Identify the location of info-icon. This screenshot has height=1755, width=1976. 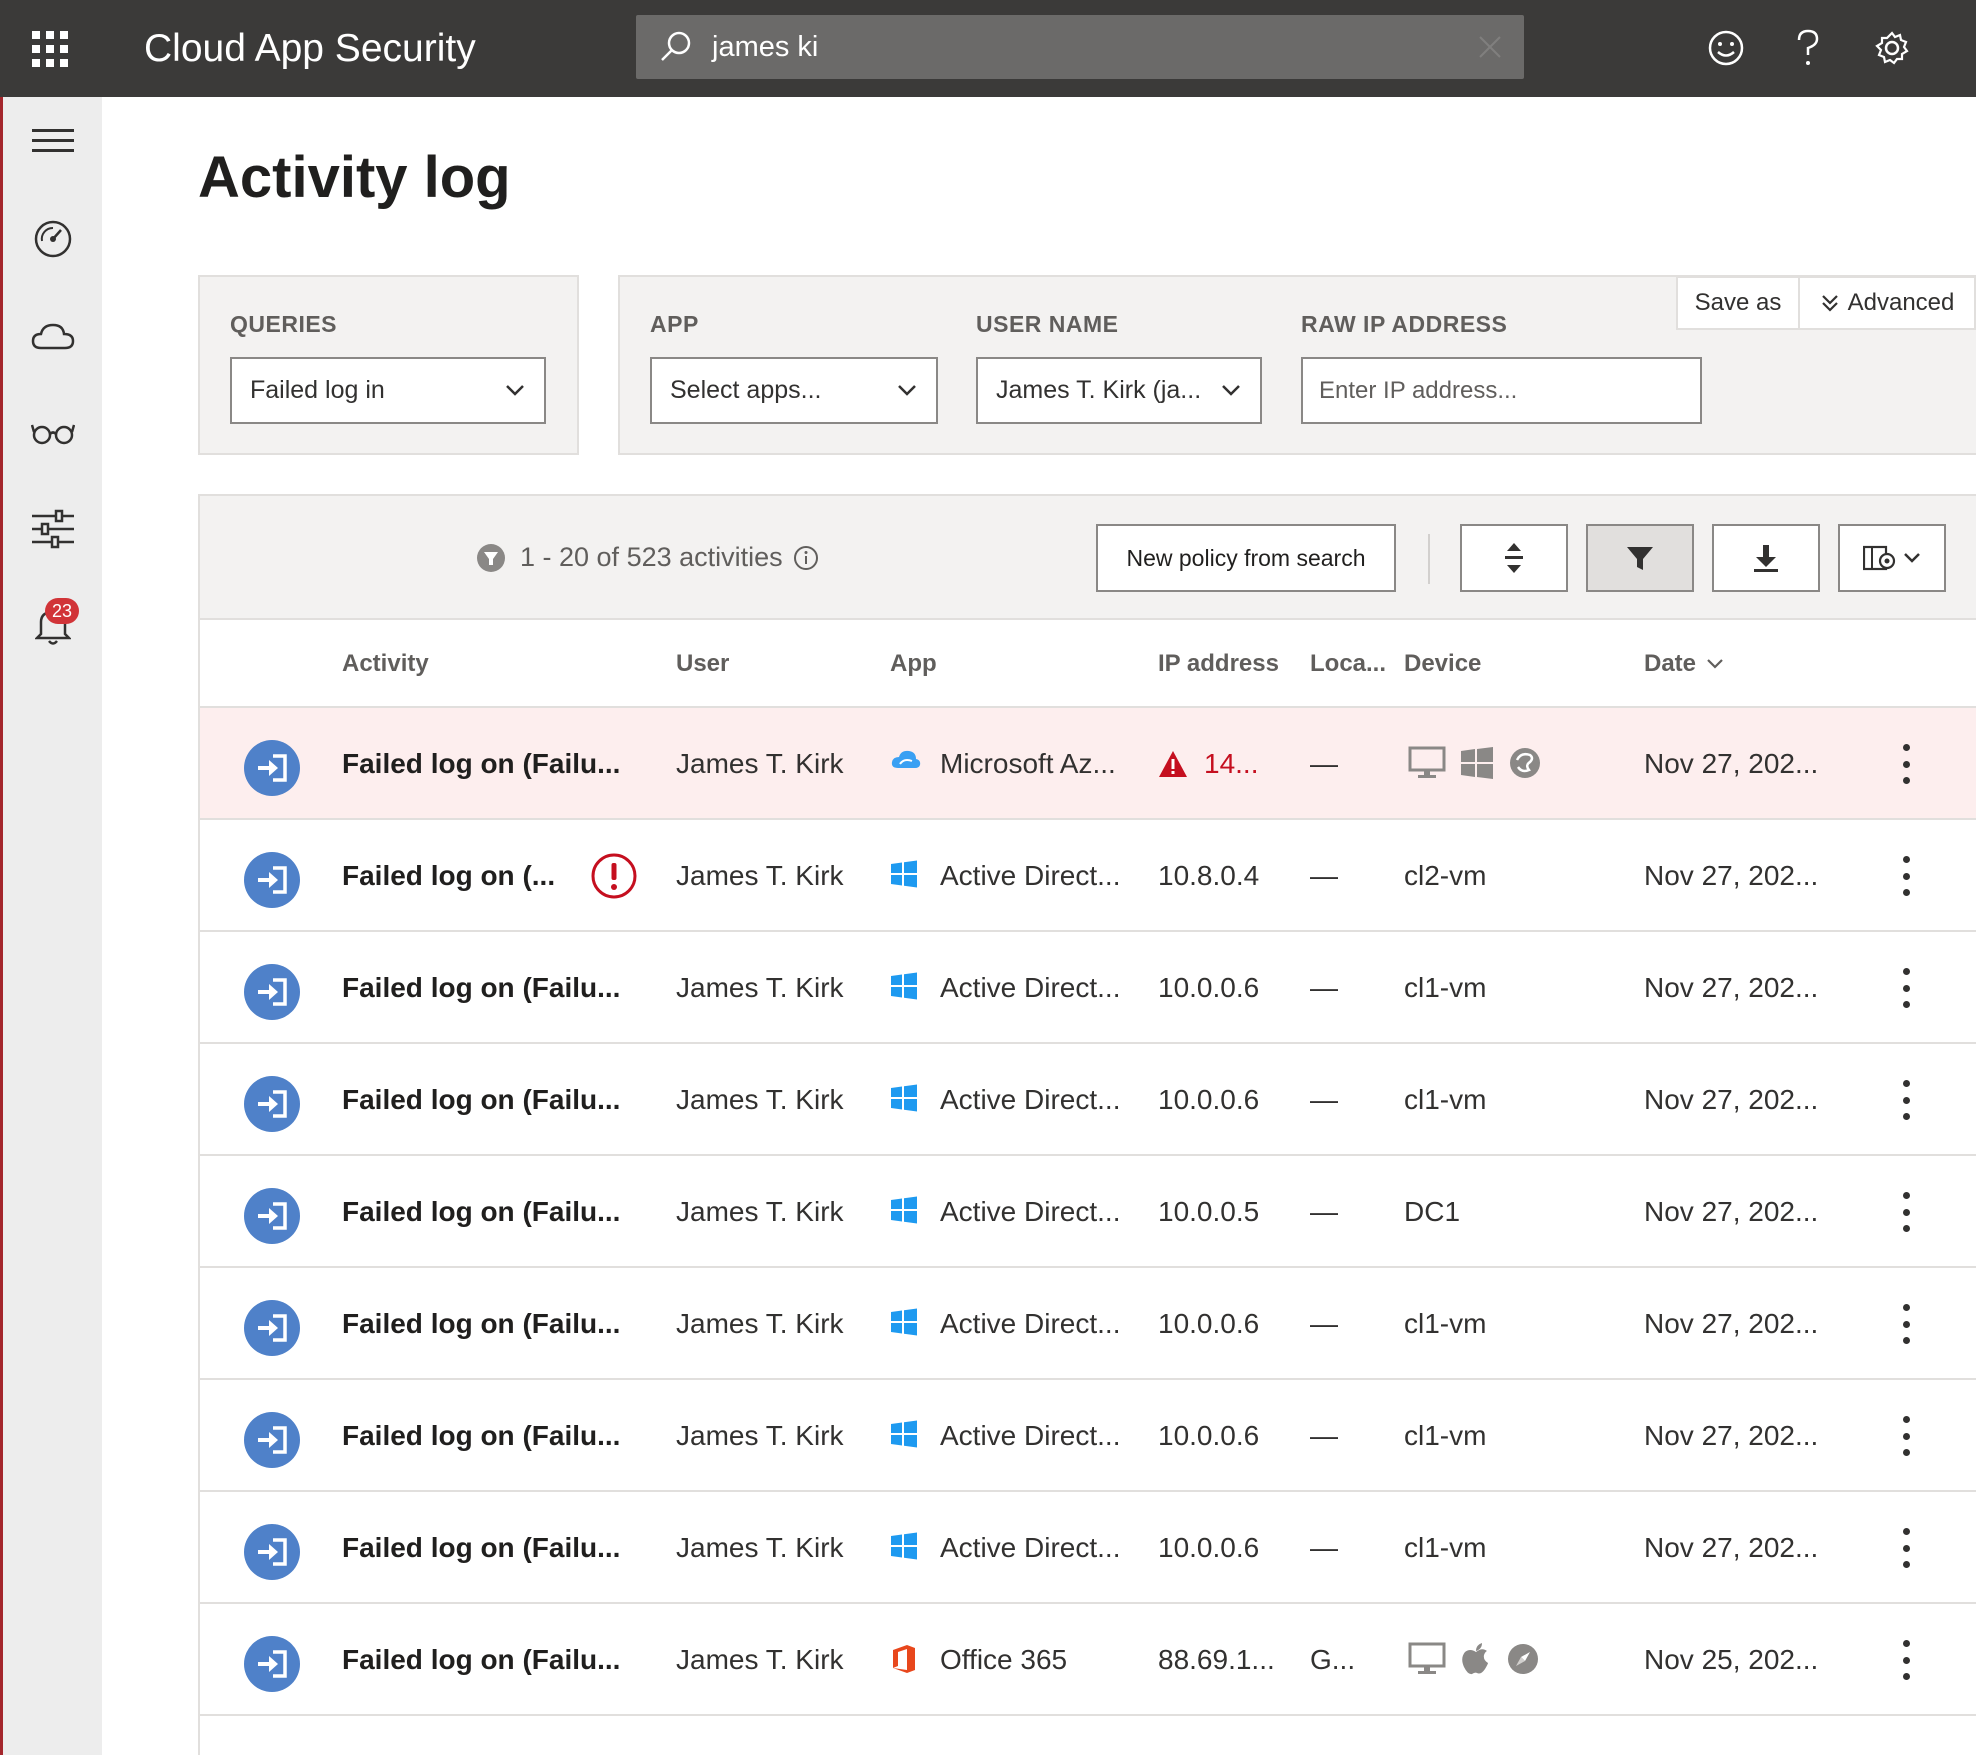
(806, 558).